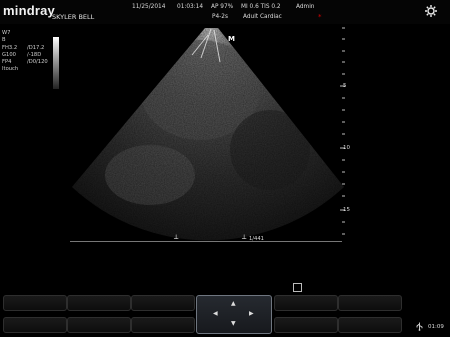  I want to click on brand-logo: mindray, so click(29, 10).